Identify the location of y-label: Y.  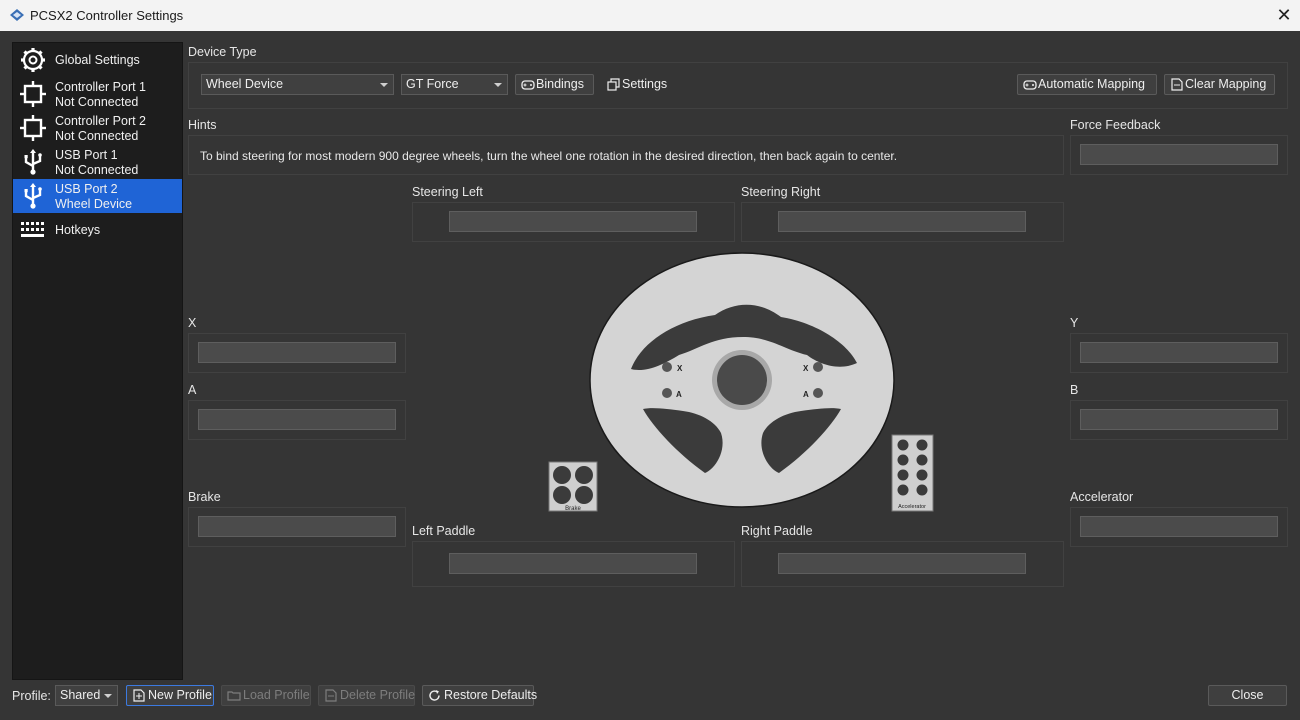
(1074, 323).